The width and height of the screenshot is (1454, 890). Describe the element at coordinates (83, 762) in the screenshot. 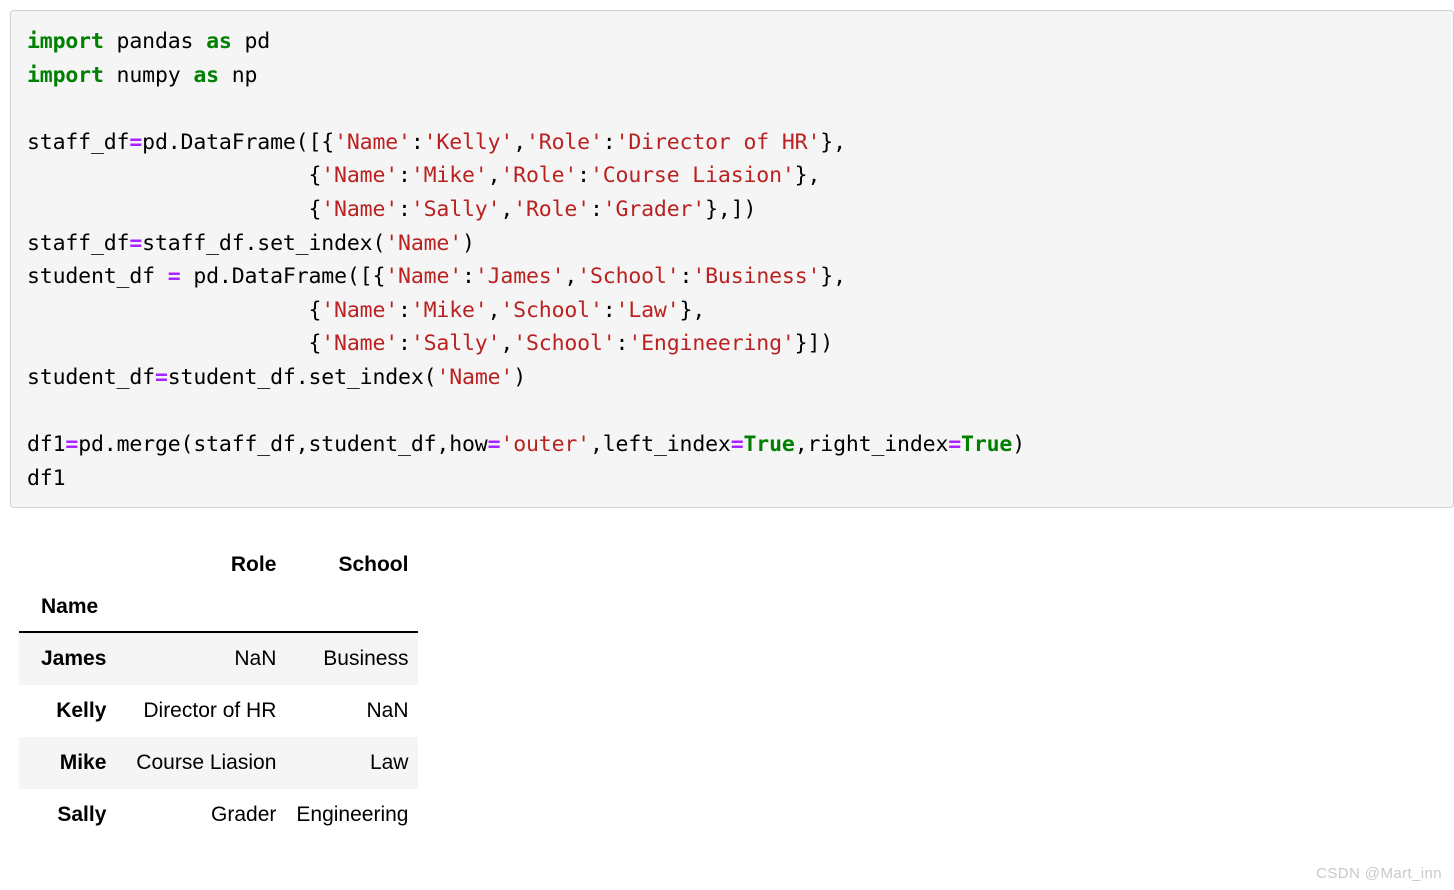

I see `row-index-label: Mike` at that location.